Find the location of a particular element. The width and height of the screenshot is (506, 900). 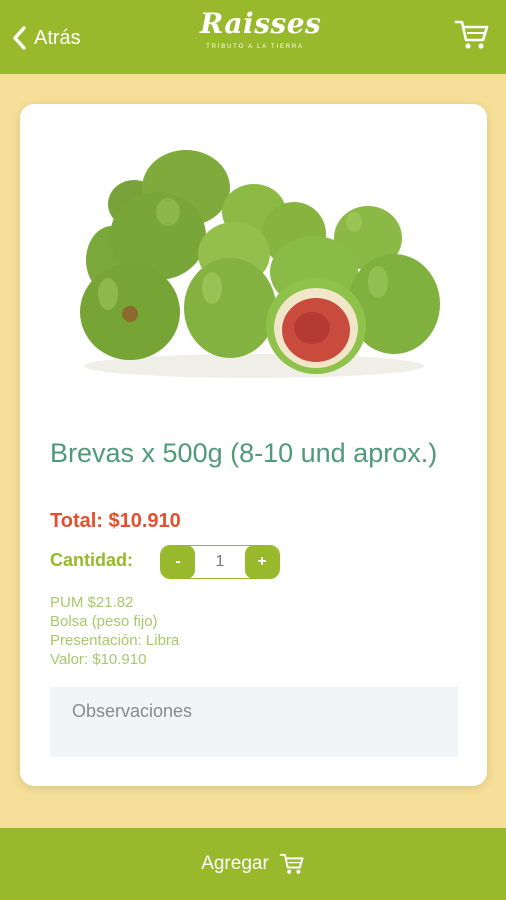

chevron-left-icon is located at coordinates (19, 38).